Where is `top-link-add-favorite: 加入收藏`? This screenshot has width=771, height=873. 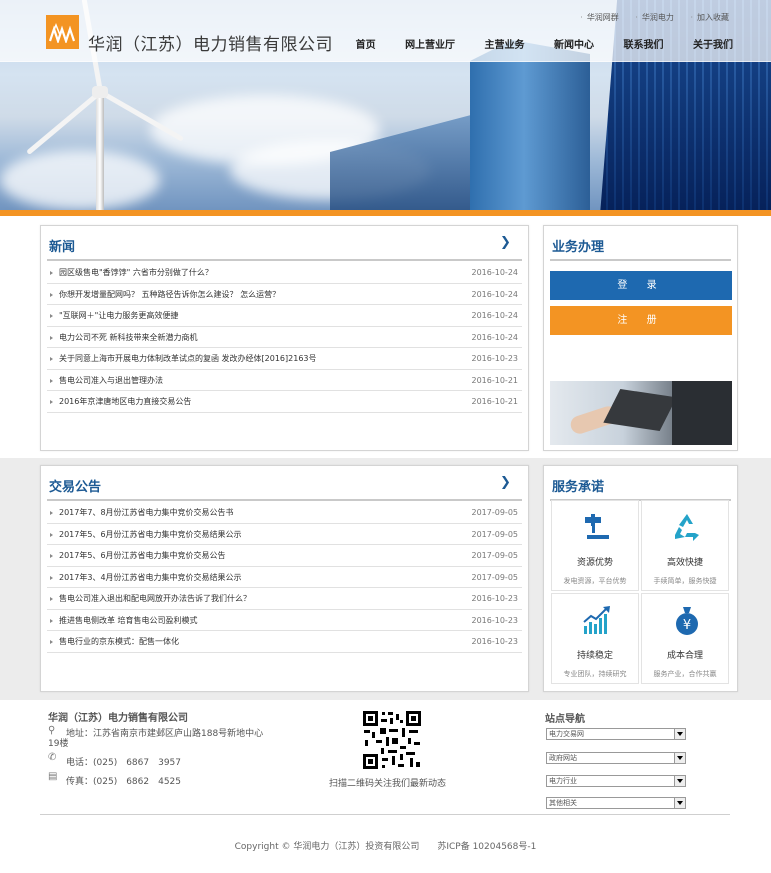 top-link-add-favorite: 加入收藏 is located at coordinates (709, 17).